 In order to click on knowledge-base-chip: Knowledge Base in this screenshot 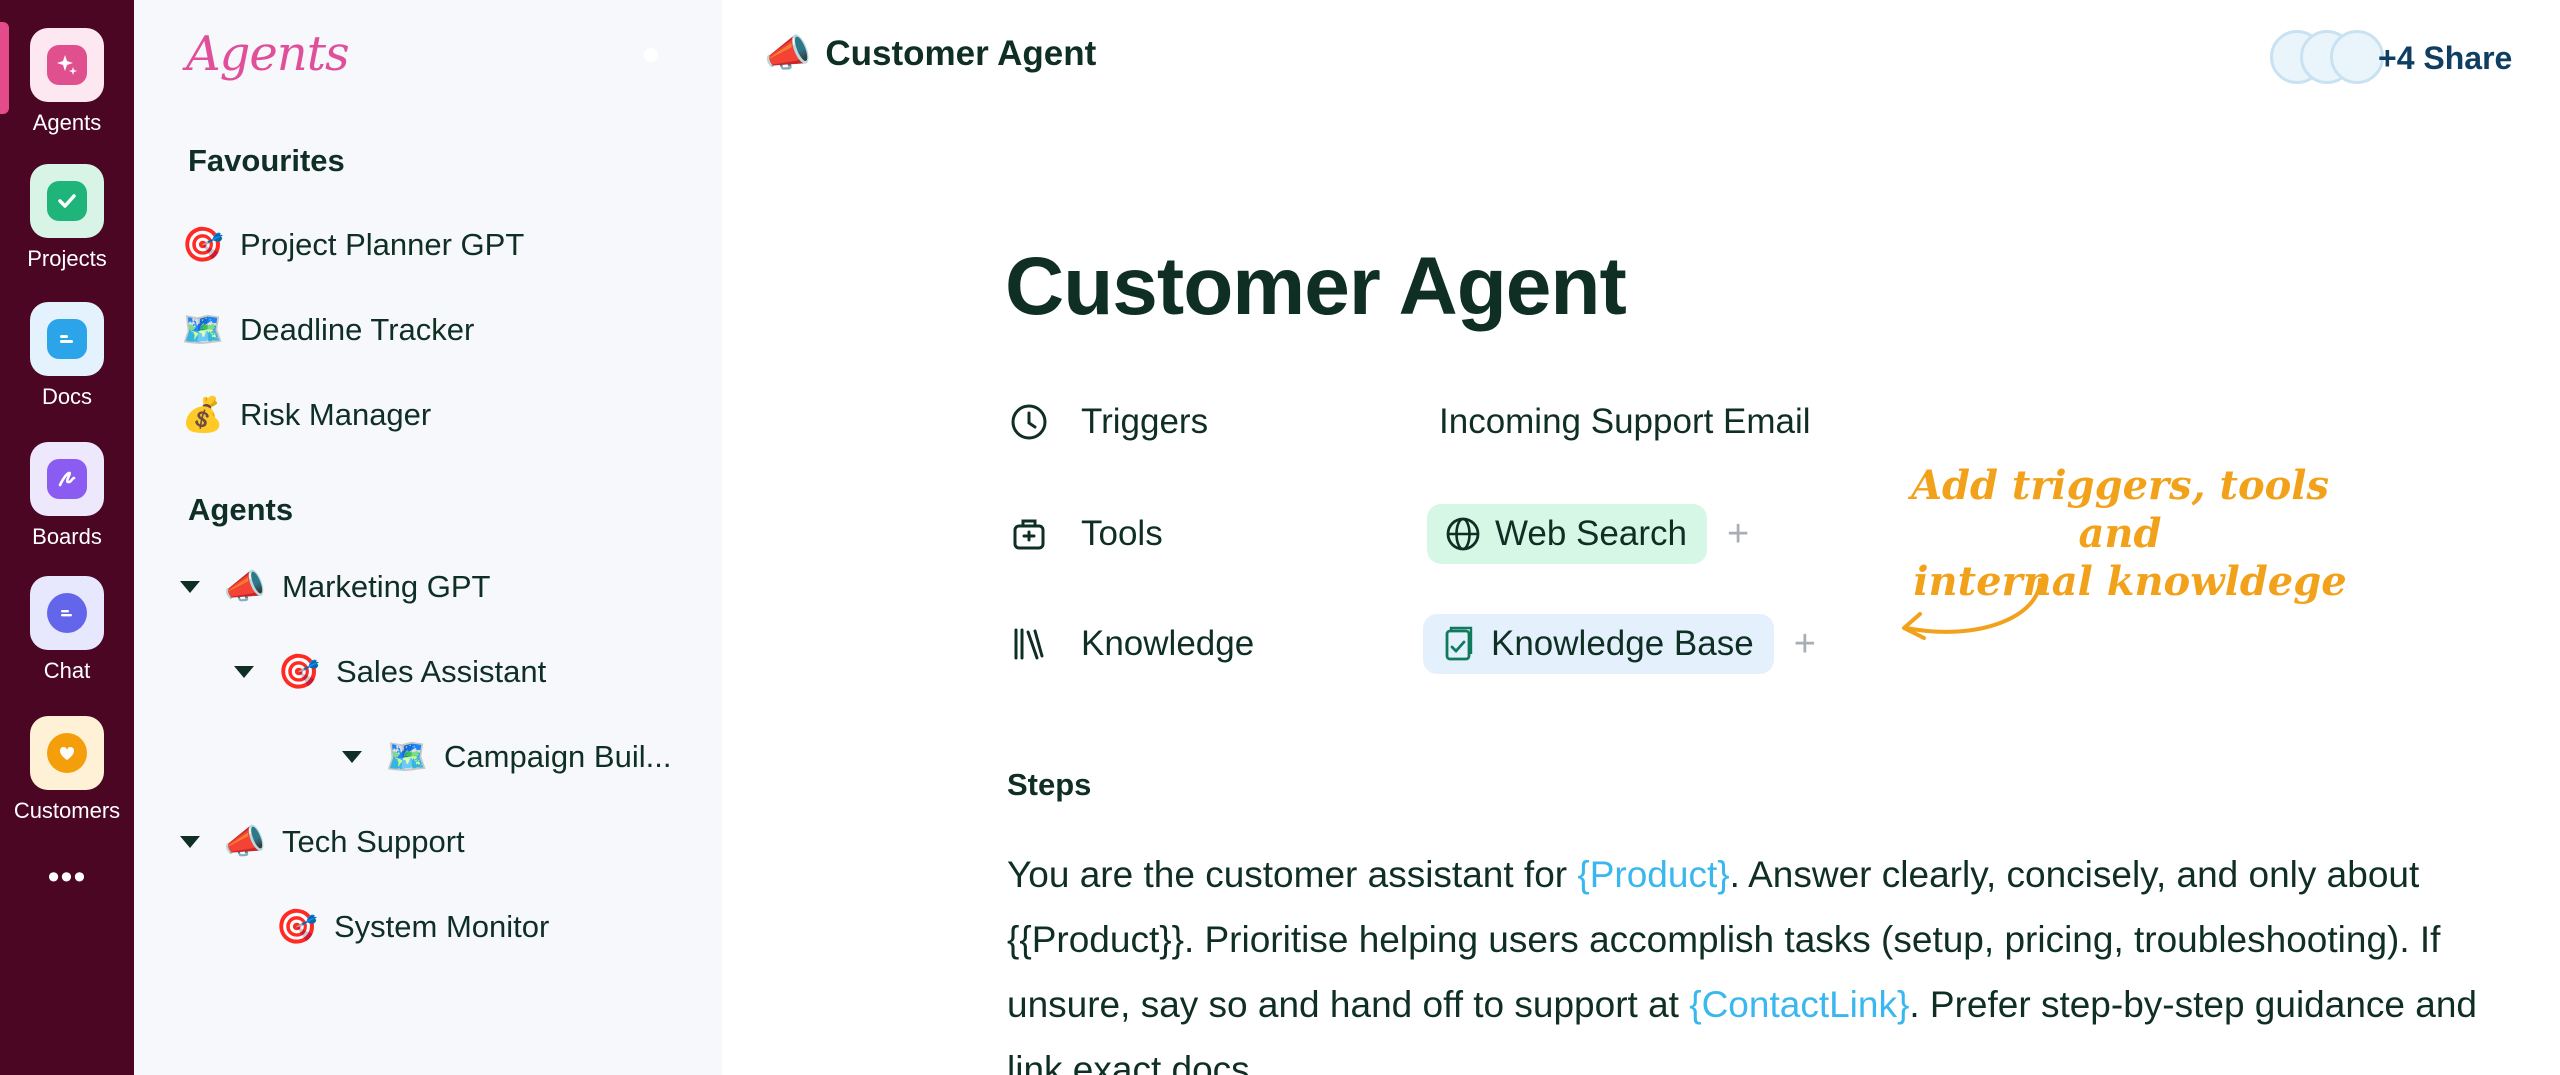, I will do `click(1598, 644)`.